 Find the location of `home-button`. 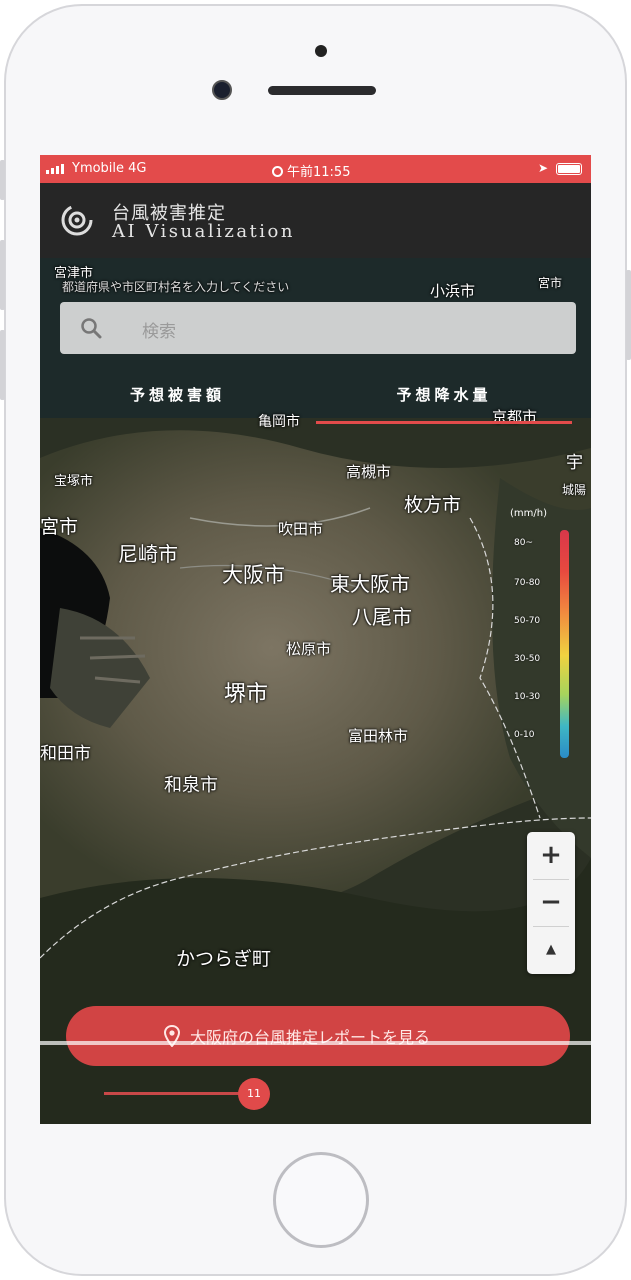

home-button is located at coordinates (321, 1200).